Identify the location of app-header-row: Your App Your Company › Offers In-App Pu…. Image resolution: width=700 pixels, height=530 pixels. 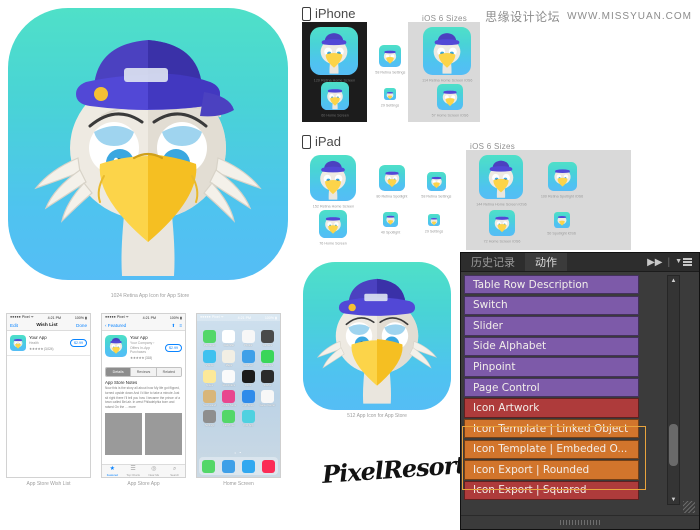
(143, 347).